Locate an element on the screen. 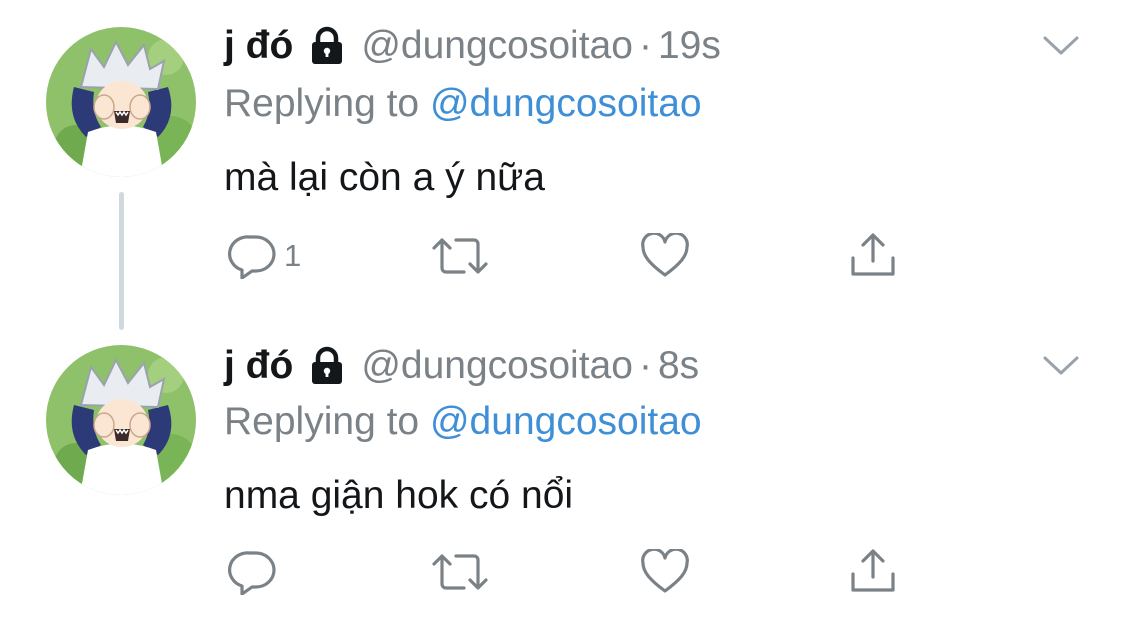 This screenshot has height=621, width=1125. reply-button: 1 is located at coordinates (264, 256).